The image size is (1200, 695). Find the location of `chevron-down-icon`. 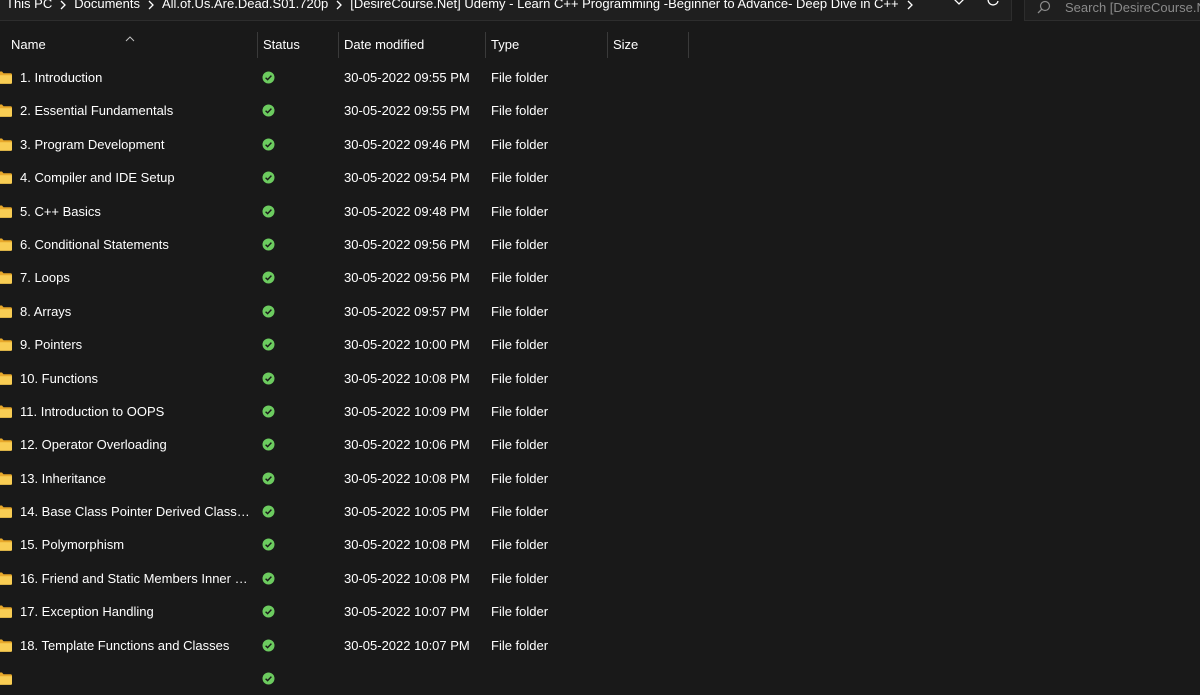

chevron-down-icon is located at coordinates (959, 4).